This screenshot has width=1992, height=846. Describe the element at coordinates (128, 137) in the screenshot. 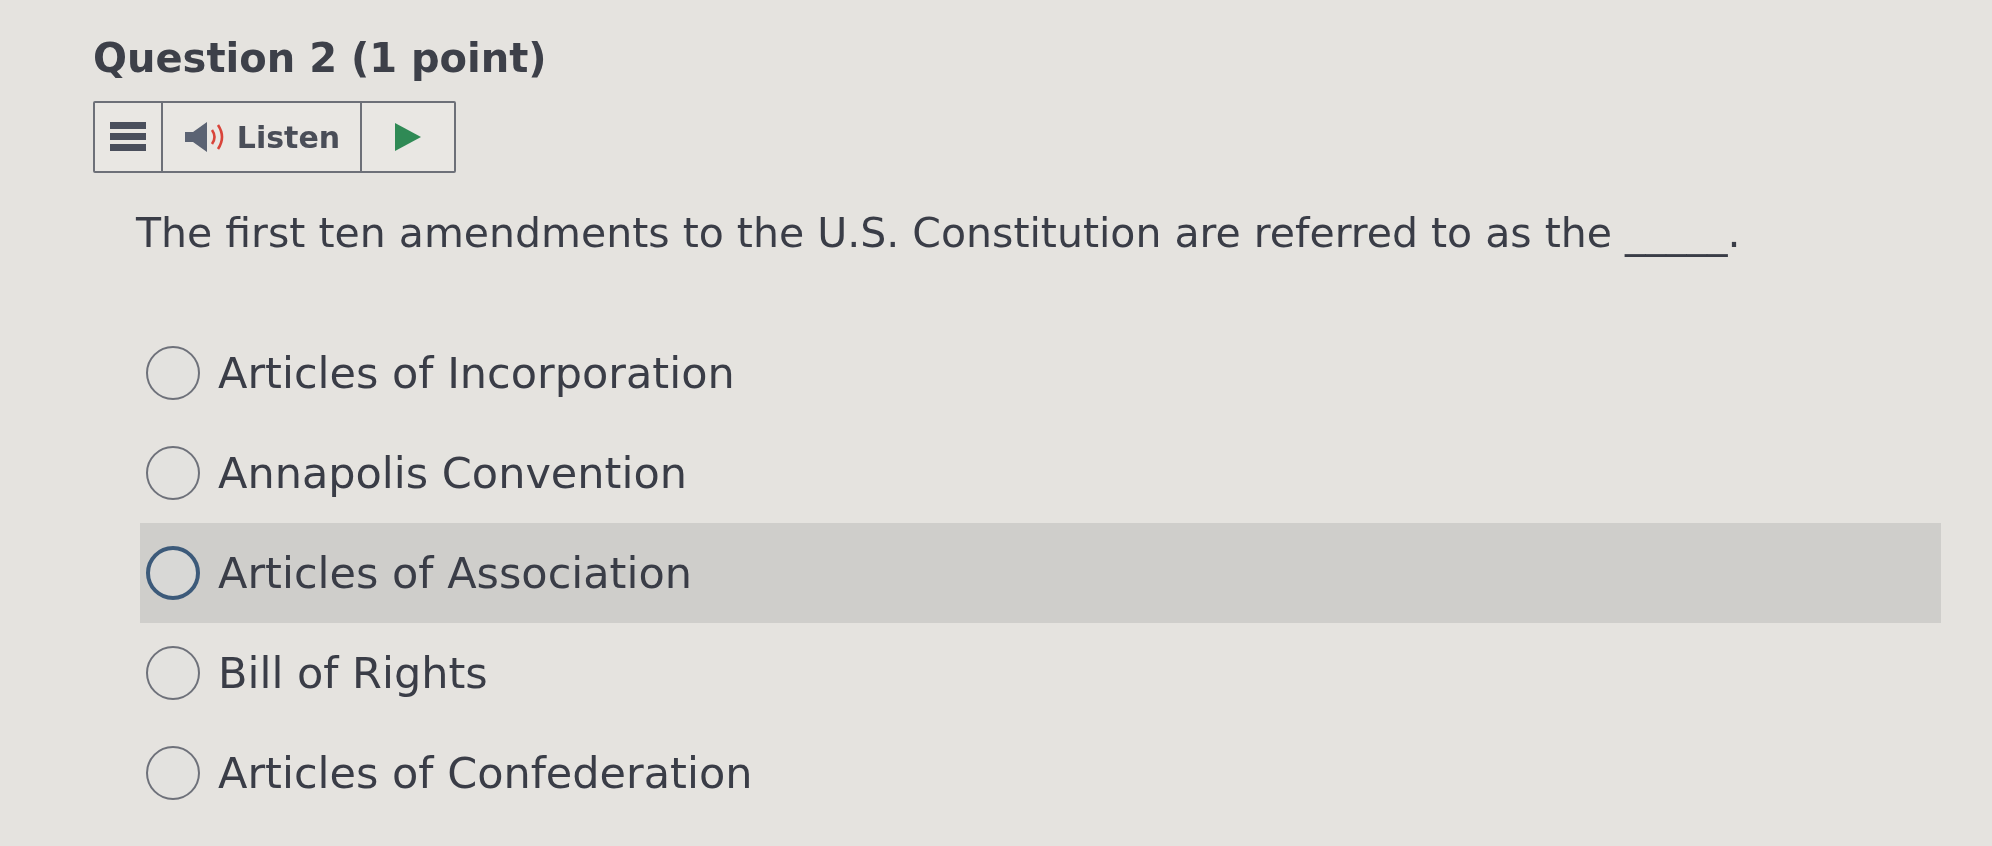

I see `menu-icon` at that location.